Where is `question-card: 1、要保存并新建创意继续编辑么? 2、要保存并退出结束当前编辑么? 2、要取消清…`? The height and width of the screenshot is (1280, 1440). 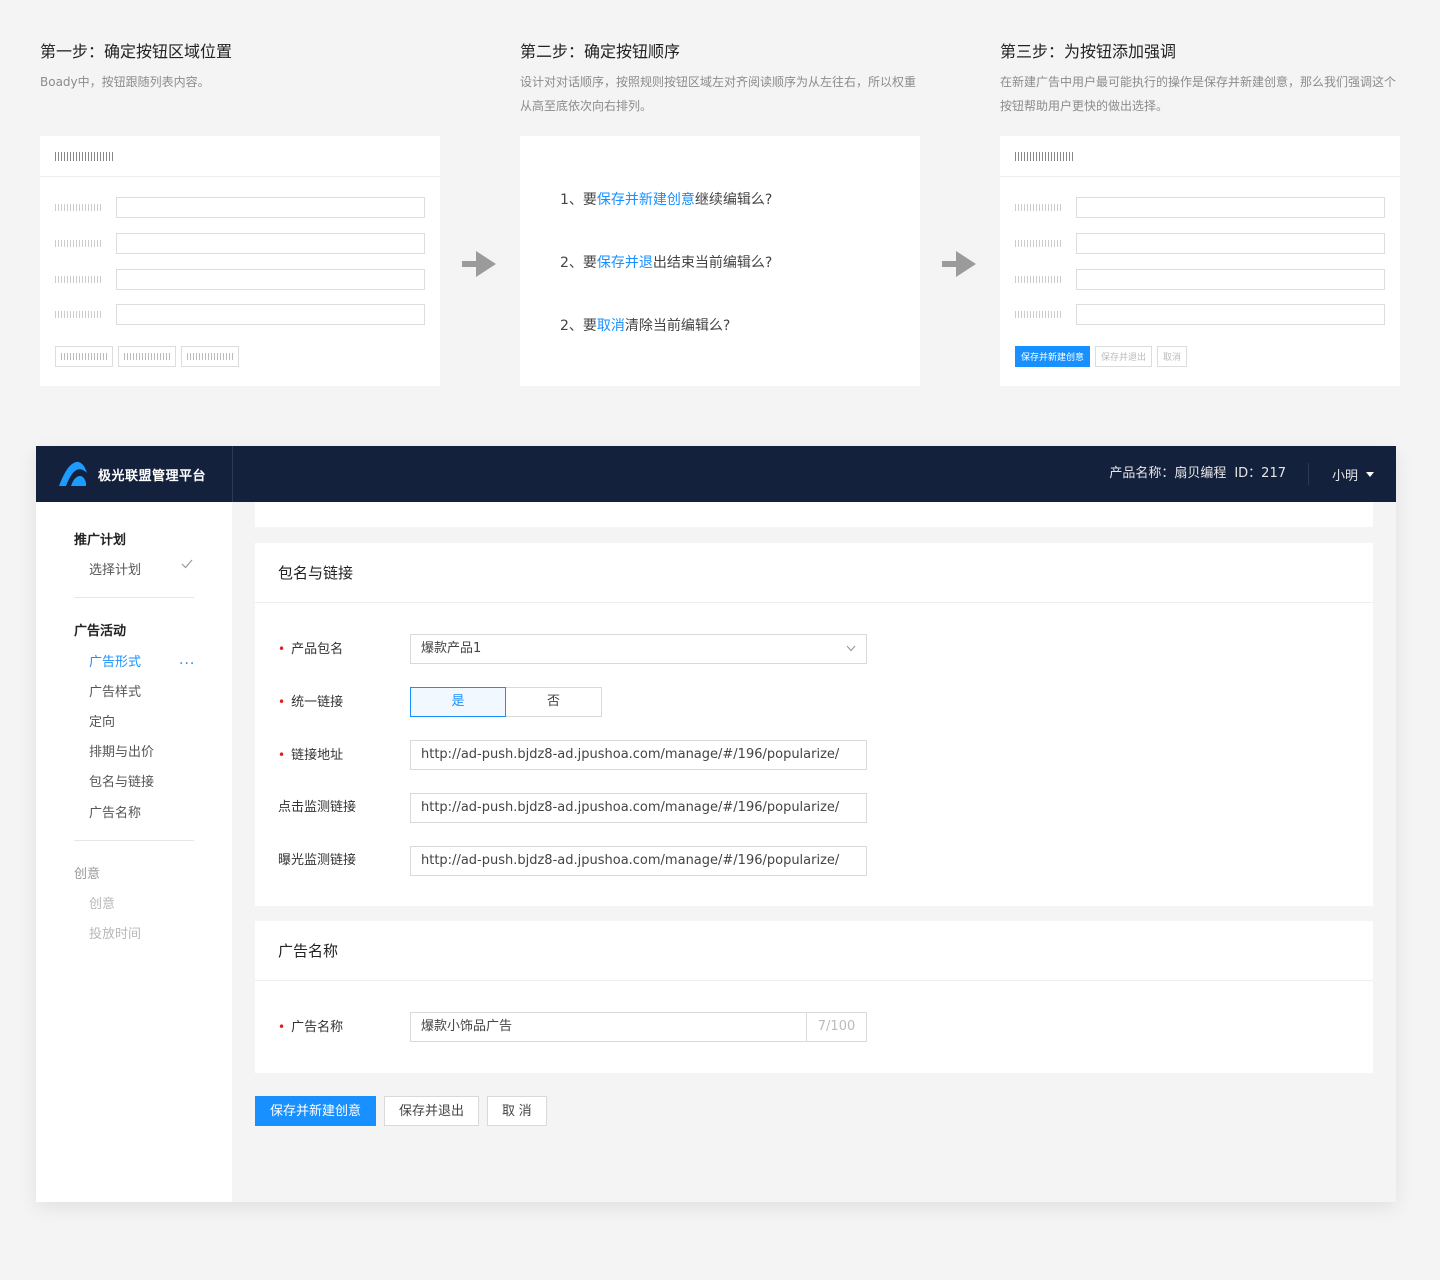 question-card: 1、要保存并新建创意继续编辑么? 2、要保存并退出结束当前编辑么? 2、要取消清… is located at coordinates (720, 261).